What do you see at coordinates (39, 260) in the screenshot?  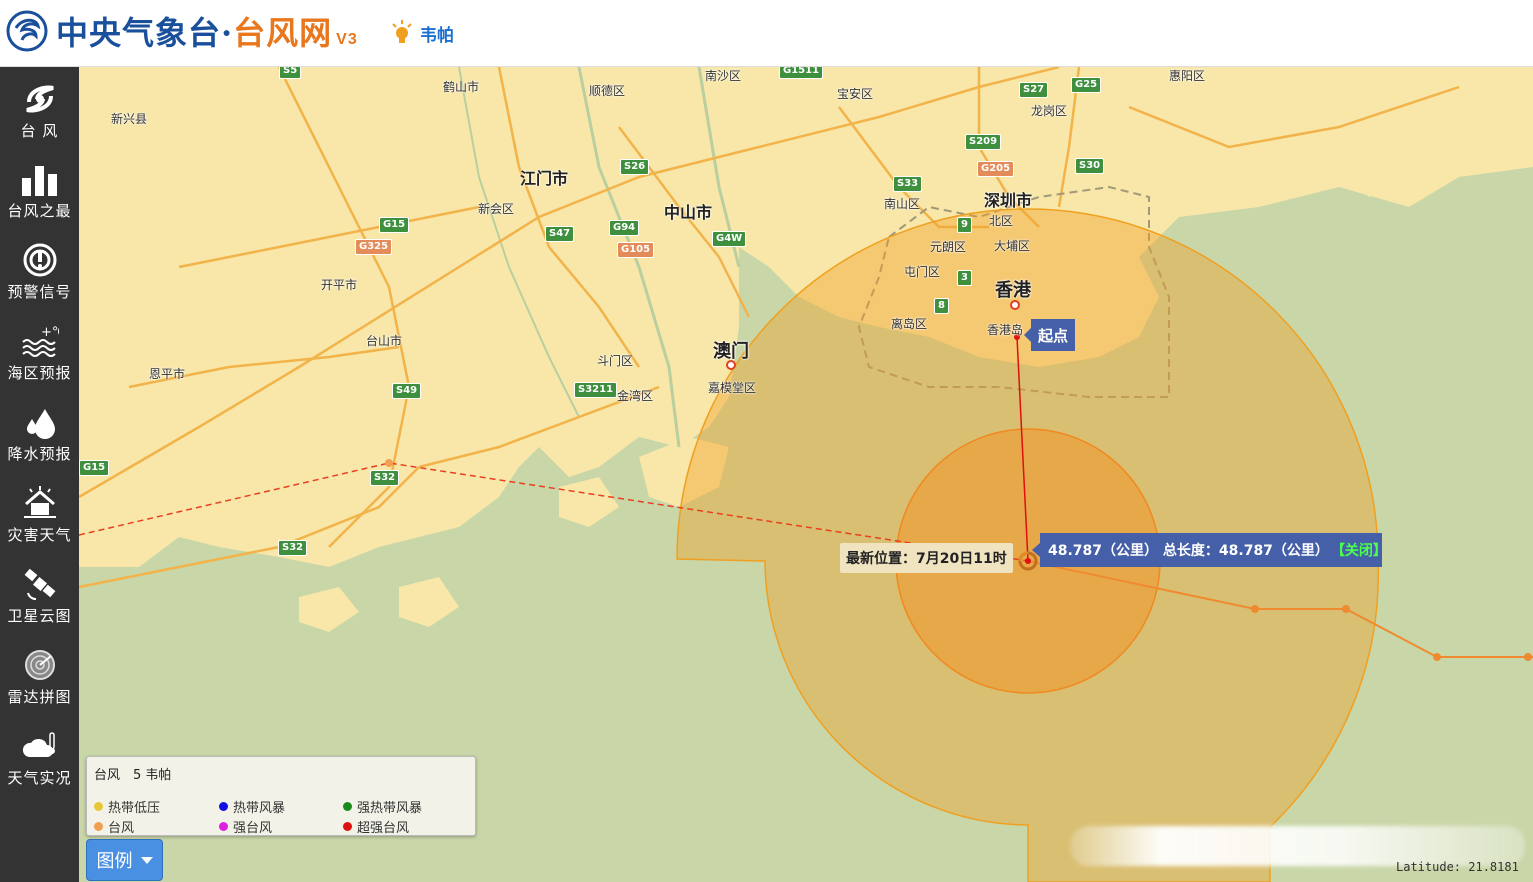 I see `alert-signal-icon` at bounding box center [39, 260].